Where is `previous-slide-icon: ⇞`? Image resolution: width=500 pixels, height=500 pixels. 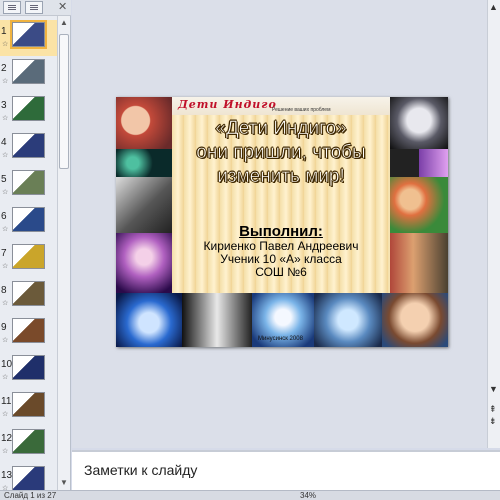
previous-slide-icon: ⇞ is located at coordinates (493, 409).